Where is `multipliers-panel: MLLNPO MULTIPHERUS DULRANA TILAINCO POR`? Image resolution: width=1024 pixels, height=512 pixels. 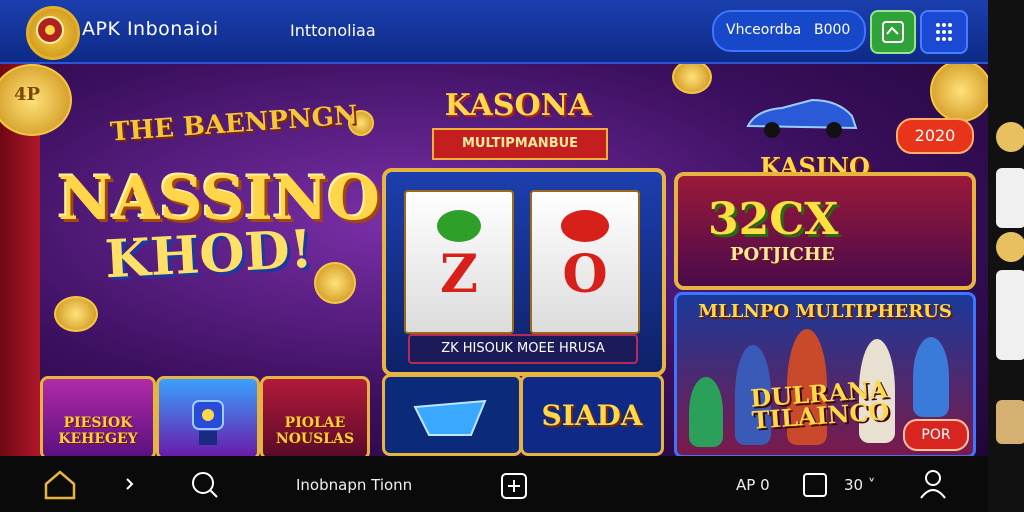 multipliers-panel: MLLNPO MULTIPHERUS DULRANA TILAINCO POR is located at coordinates (825, 374).